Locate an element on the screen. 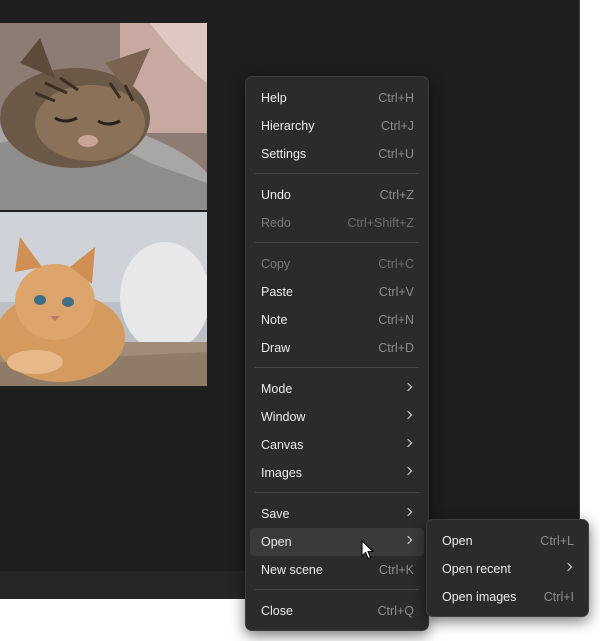 The height and width of the screenshot is (641, 600). menu-item-label: Close is located at coordinates (277, 611).